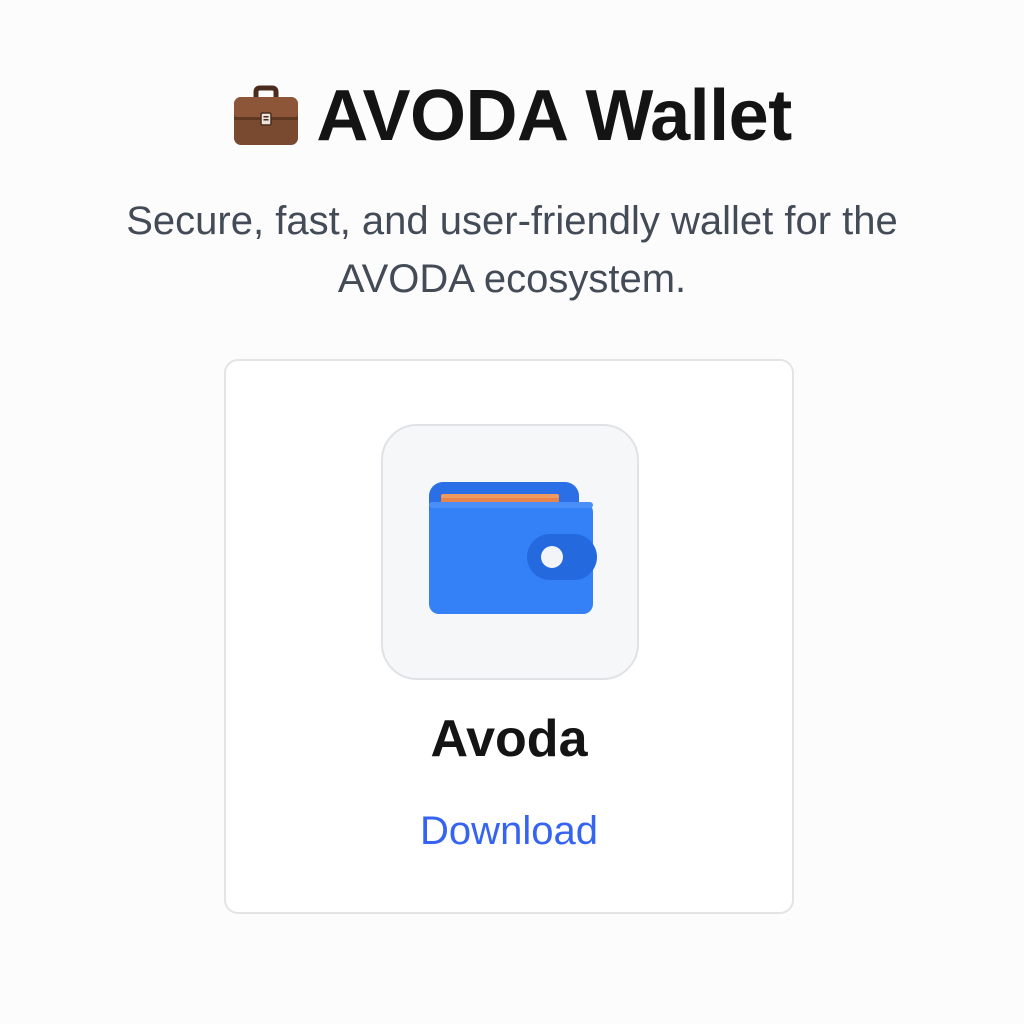 The height and width of the screenshot is (1024, 1024). I want to click on app-name: Avoda, so click(509, 739).